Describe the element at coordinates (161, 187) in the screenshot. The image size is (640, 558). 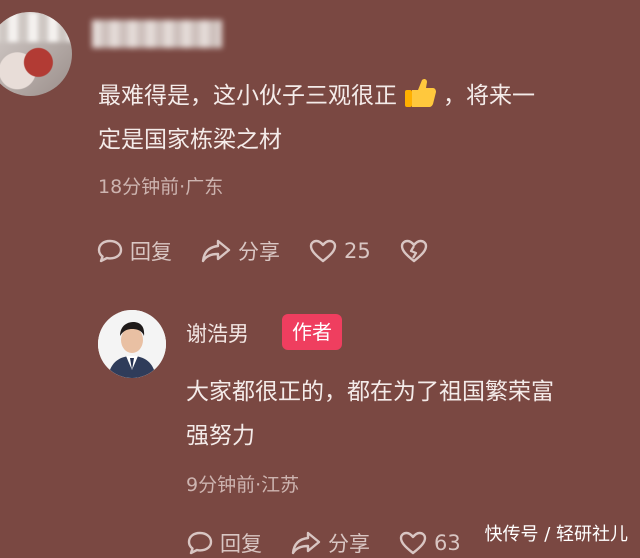
I see `comment-meta: 18分钟前·广东` at that location.